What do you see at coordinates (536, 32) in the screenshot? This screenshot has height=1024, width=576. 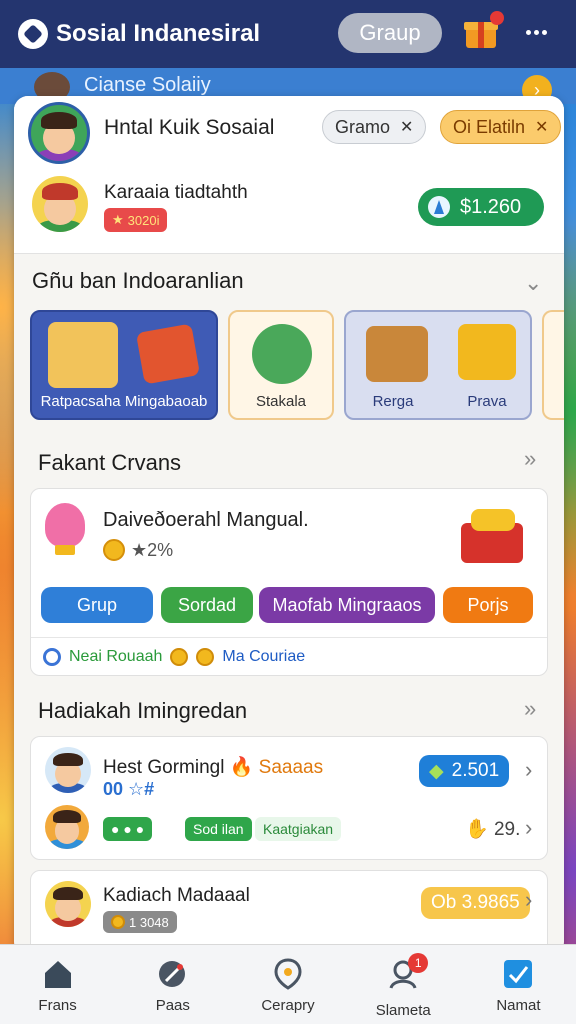 I see `more-options-icon` at bounding box center [536, 32].